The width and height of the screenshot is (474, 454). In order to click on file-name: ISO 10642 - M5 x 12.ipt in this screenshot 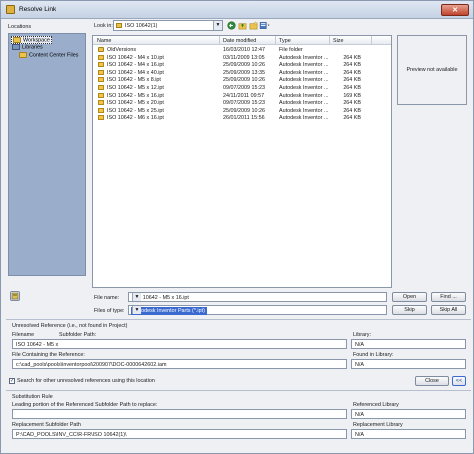, I will do `click(135, 88)`.